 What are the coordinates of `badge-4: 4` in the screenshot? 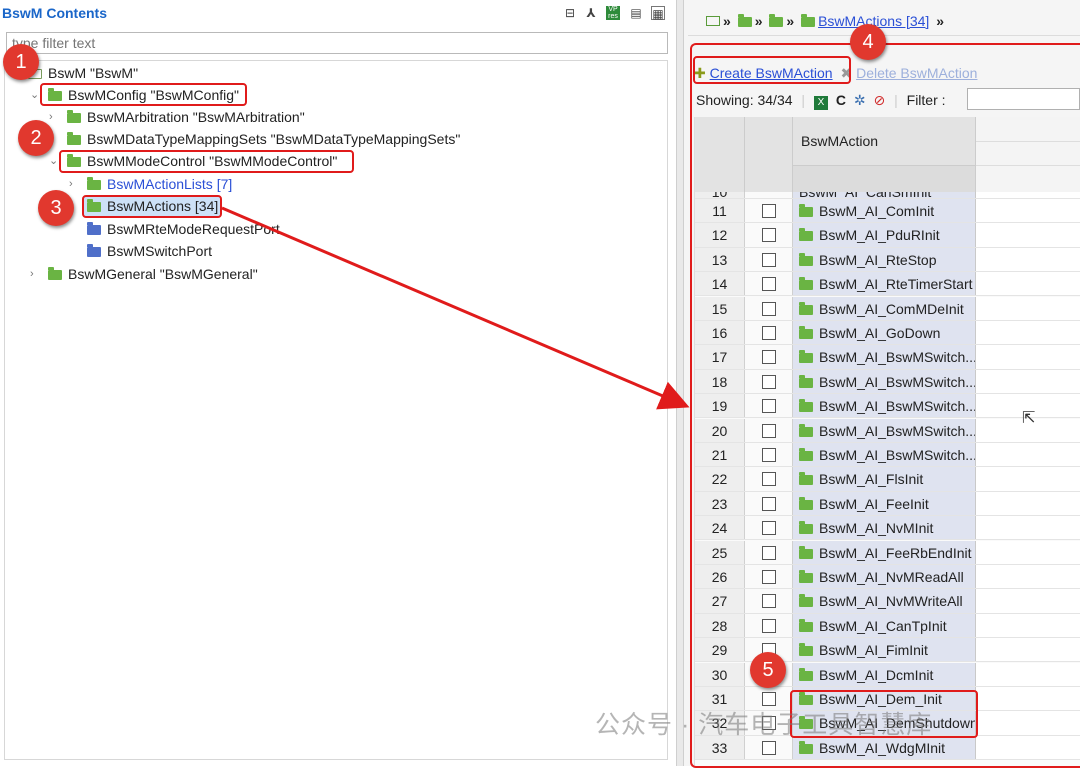 It's located at (868, 42).